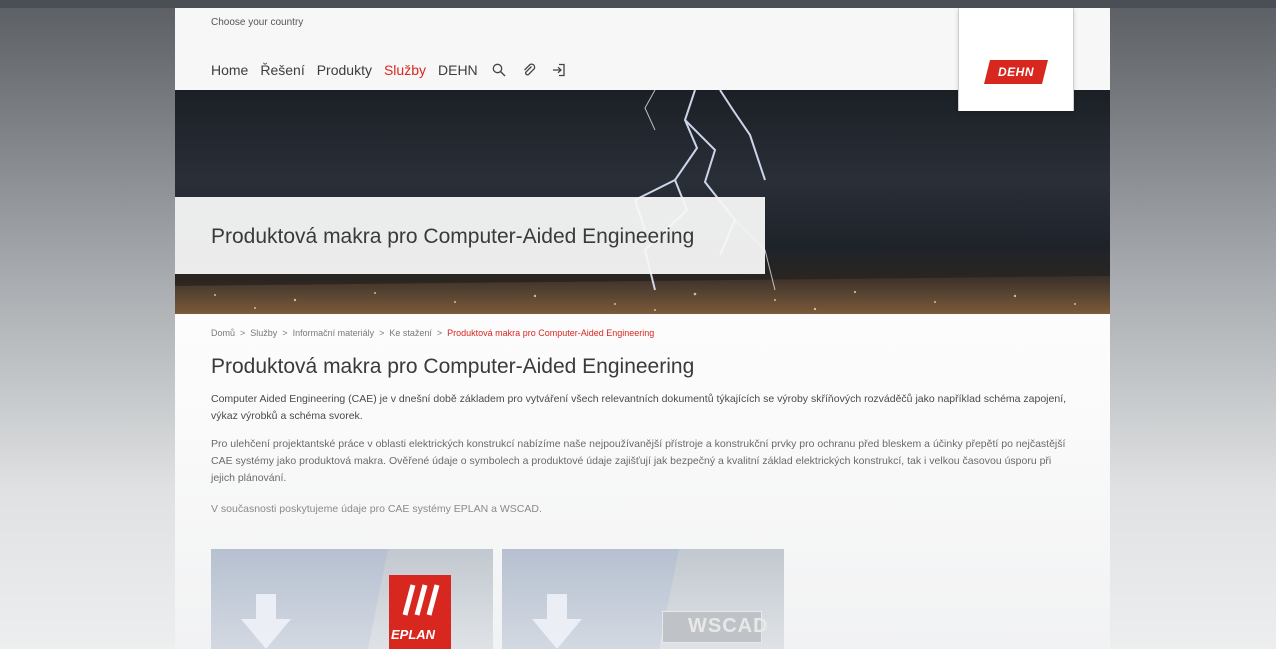 The width and height of the screenshot is (1276, 649). Describe the element at coordinates (413, 634) in the screenshot. I see `eplan-logo-text: EPLAN` at that location.